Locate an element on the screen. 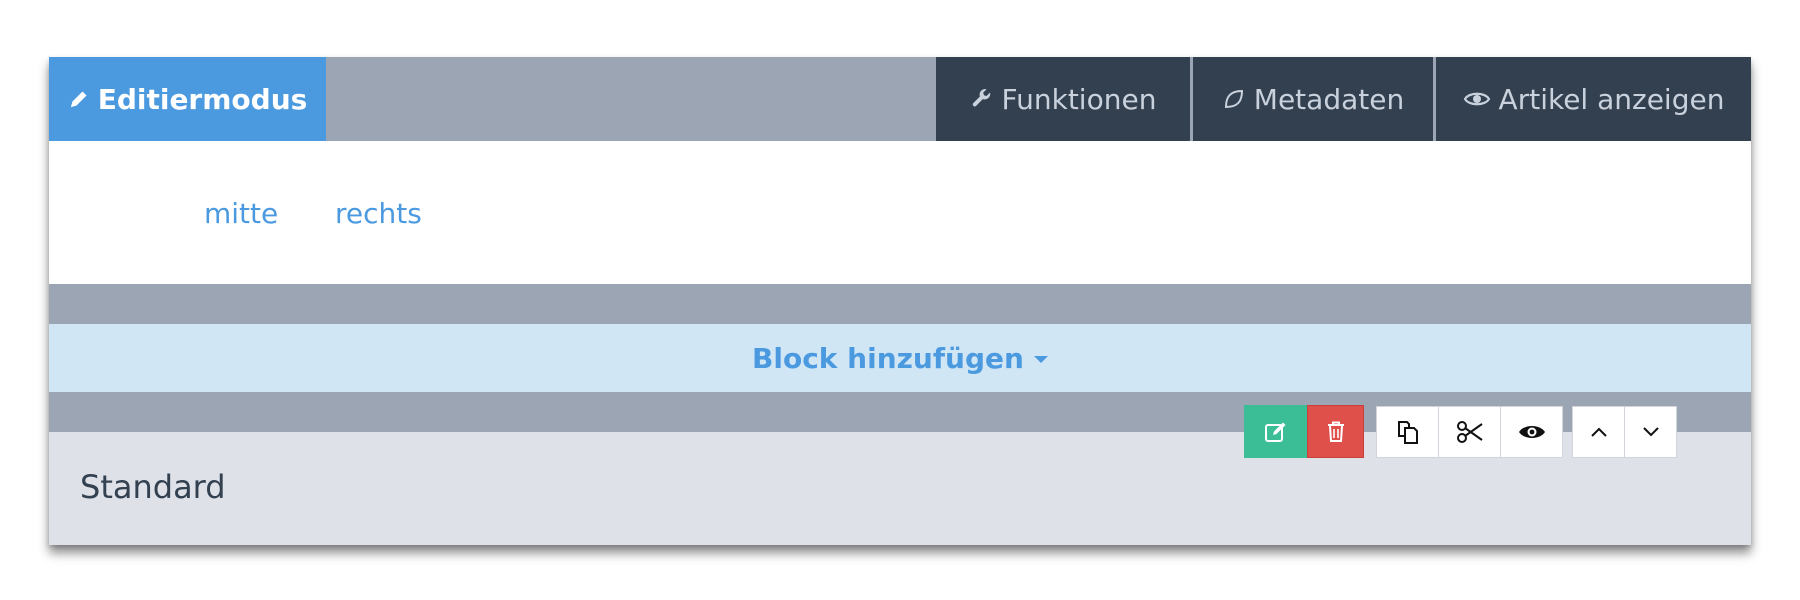 The image size is (1800, 600). slice-cut-button is located at coordinates (1469, 432).